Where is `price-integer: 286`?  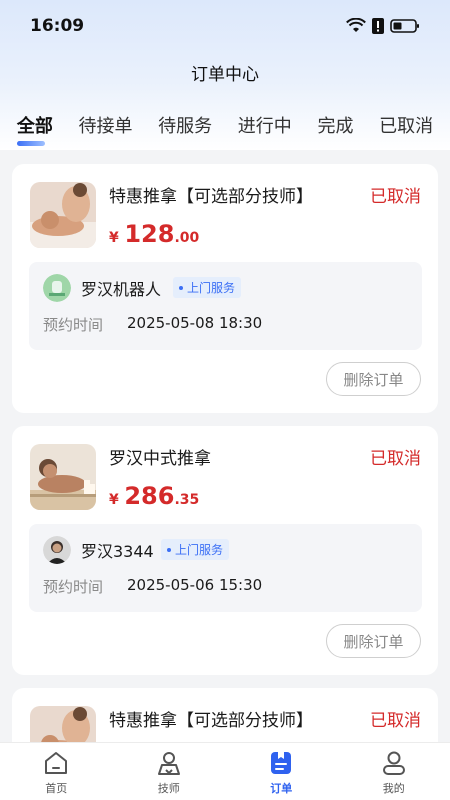
price-integer: 286 is located at coordinates (149, 496).